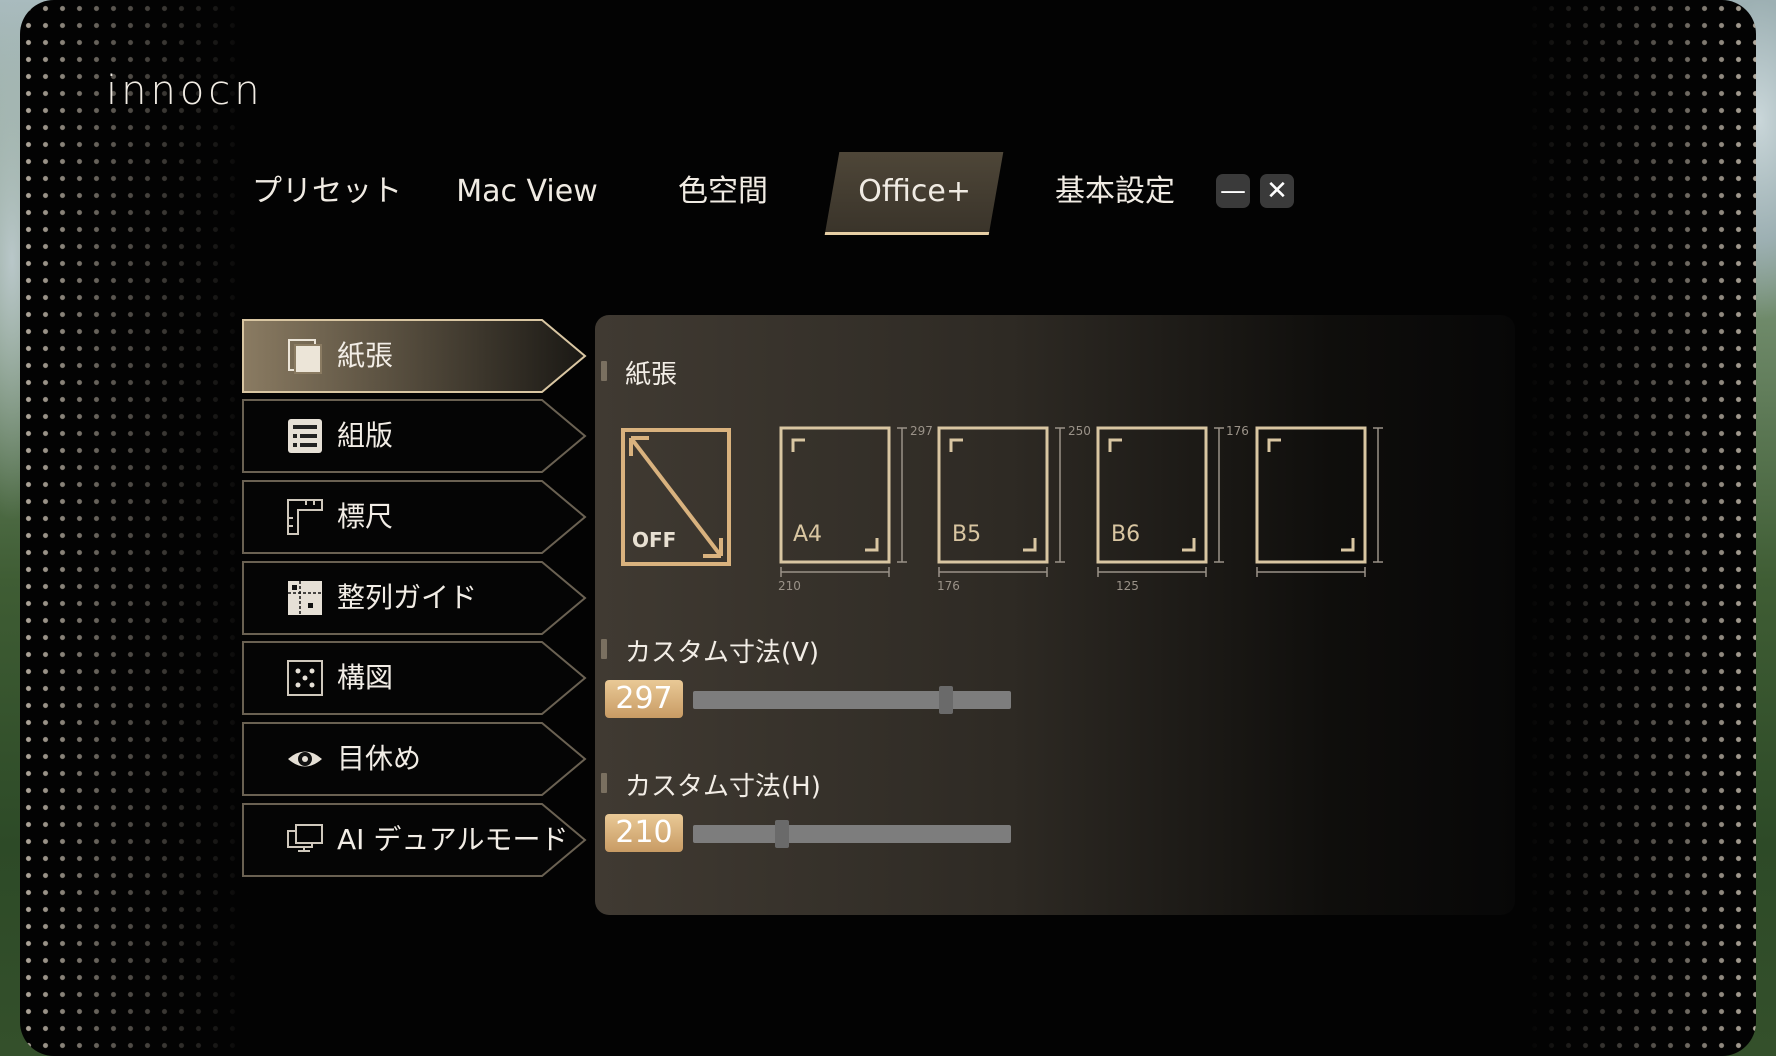 This screenshot has width=1776, height=1056. I want to click on close-icon: ✕, so click(1277, 191).